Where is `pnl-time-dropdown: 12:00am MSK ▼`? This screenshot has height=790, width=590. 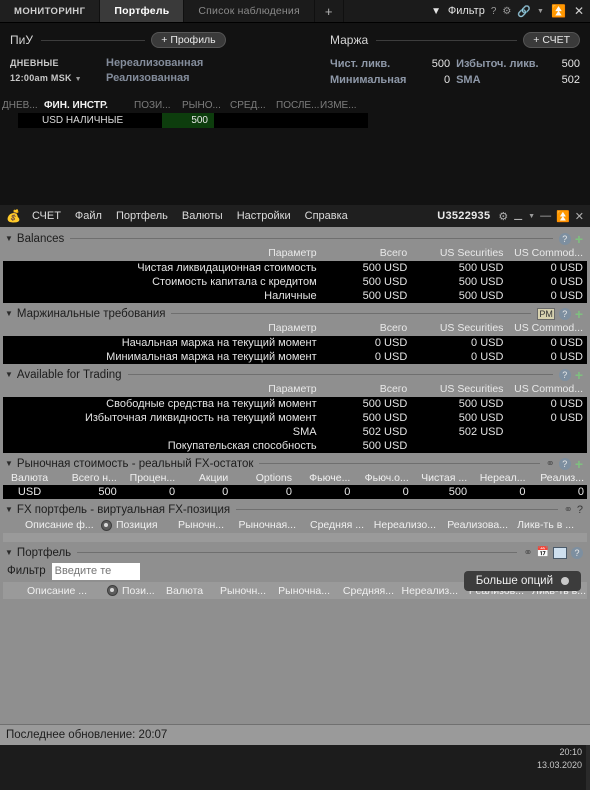 pnl-time-dropdown: 12:00am MSK ▼ is located at coordinates (58, 79).